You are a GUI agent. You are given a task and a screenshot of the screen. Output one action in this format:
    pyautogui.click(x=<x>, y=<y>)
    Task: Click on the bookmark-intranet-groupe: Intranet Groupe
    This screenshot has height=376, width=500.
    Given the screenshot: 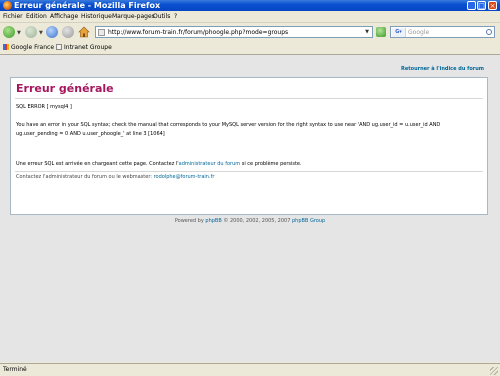 What is the action you would take?
    pyautogui.click(x=84, y=48)
    